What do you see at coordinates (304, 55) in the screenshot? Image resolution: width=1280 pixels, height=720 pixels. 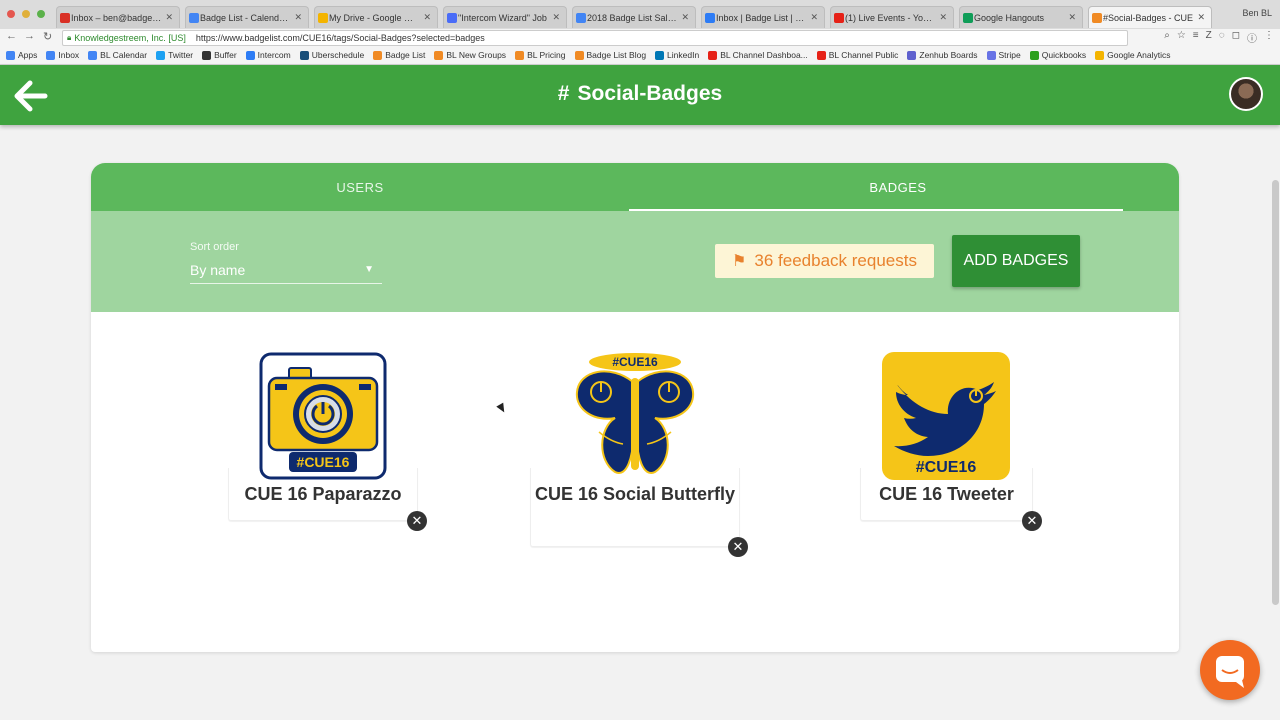 I see `uberschedule-icon` at bounding box center [304, 55].